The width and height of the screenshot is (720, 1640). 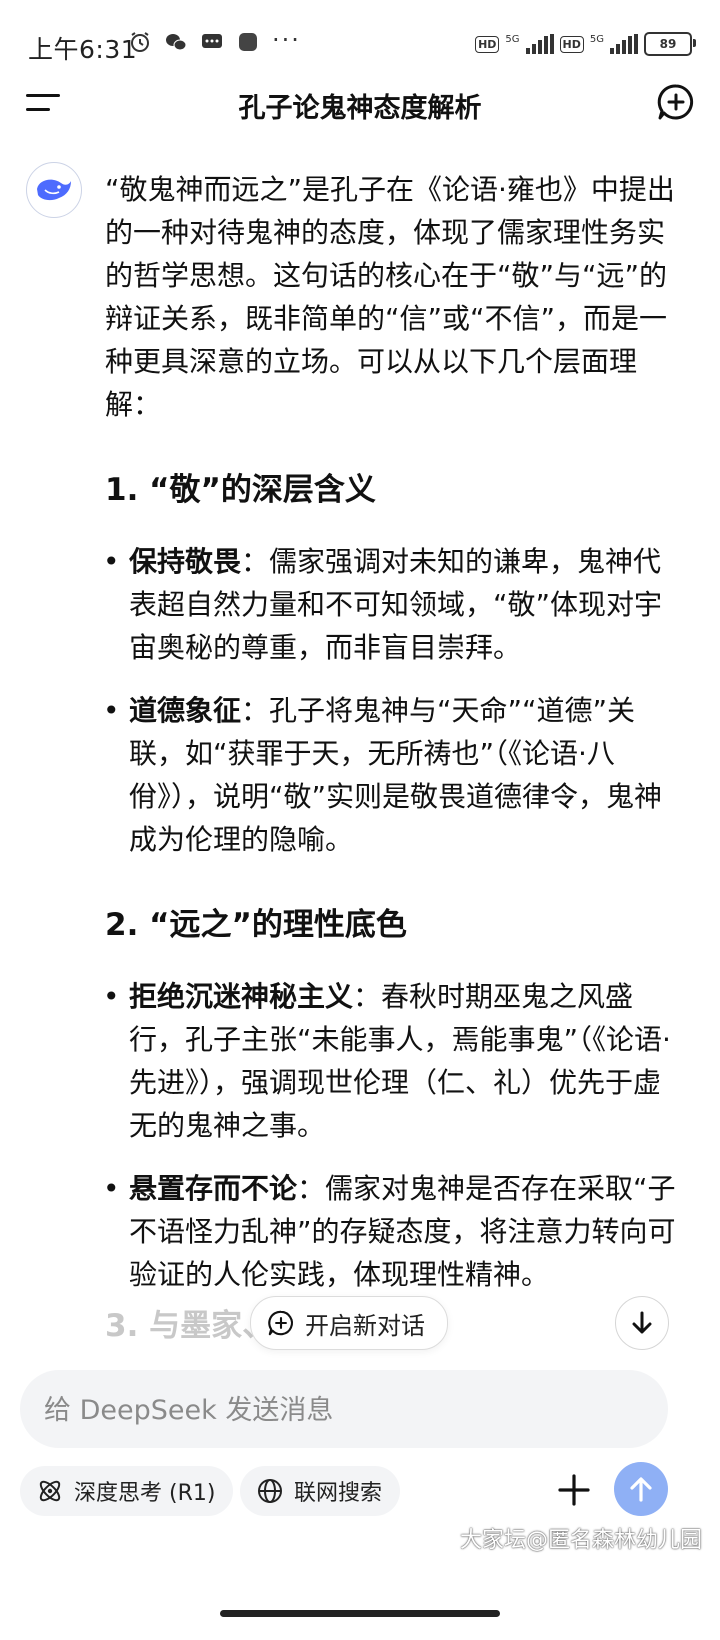 I want to click on signal-icon, so click(x=539, y=44).